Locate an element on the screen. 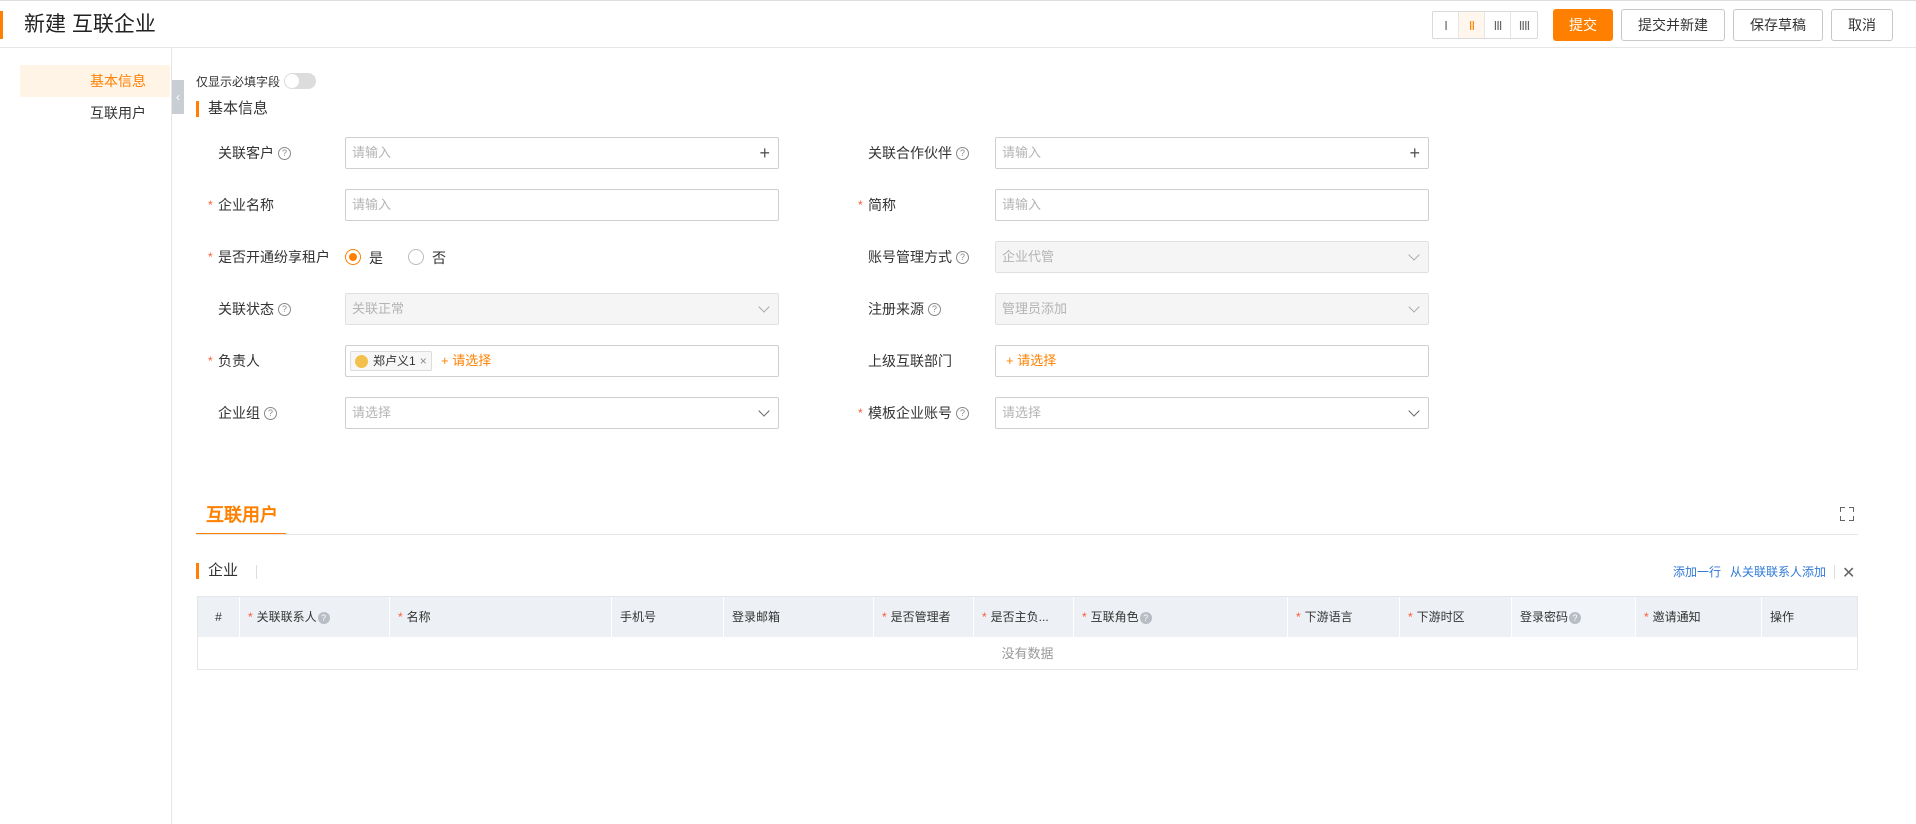 Image resolution: width=1916 pixels, height=824 pixels. owner-picker: 郑卢义1 × + 请选择 is located at coordinates (562, 361).